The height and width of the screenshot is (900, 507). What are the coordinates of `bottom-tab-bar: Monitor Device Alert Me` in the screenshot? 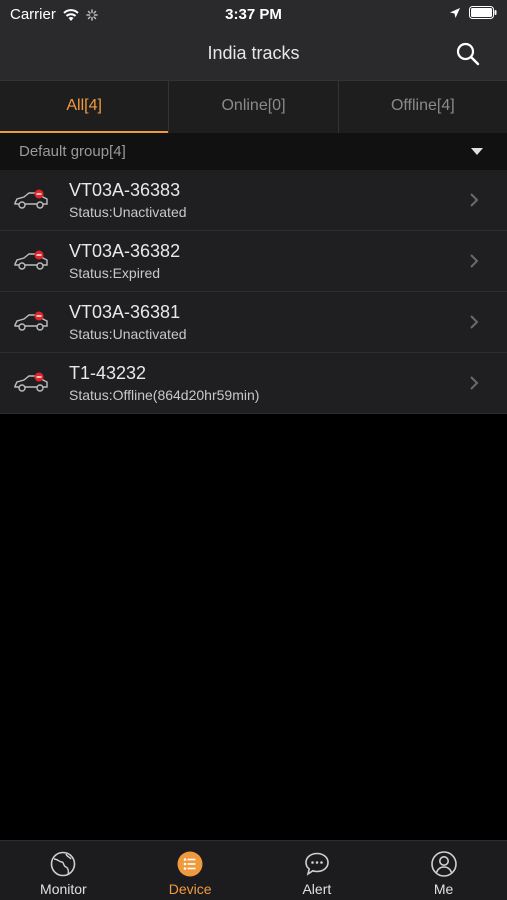 It's located at (253, 870).